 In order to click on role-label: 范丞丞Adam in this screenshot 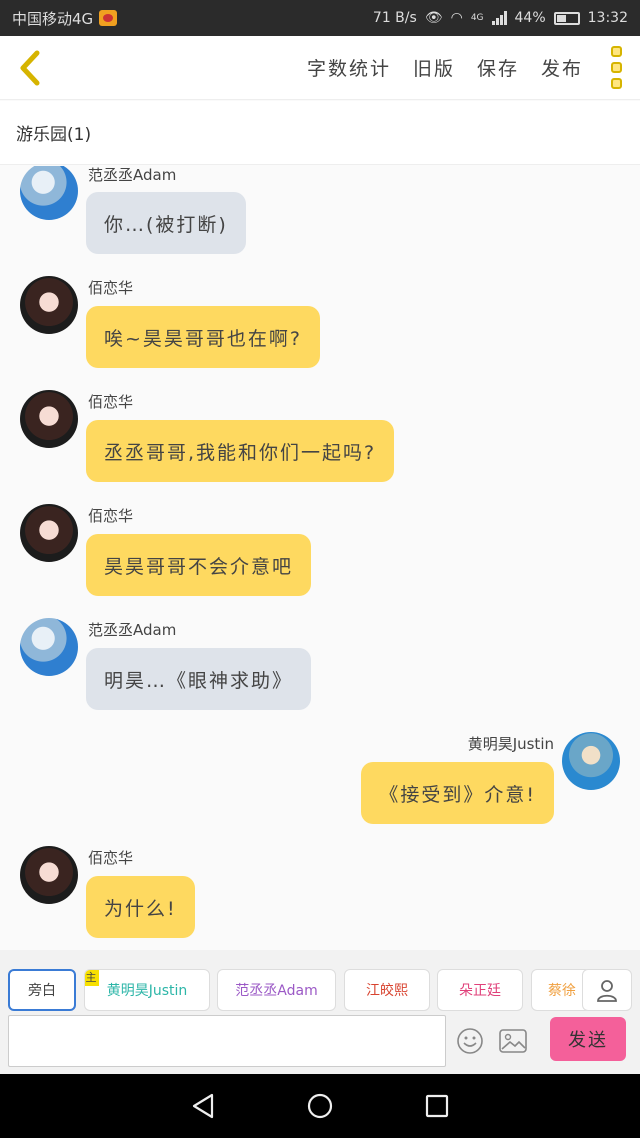, I will do `click(276, 991)`.